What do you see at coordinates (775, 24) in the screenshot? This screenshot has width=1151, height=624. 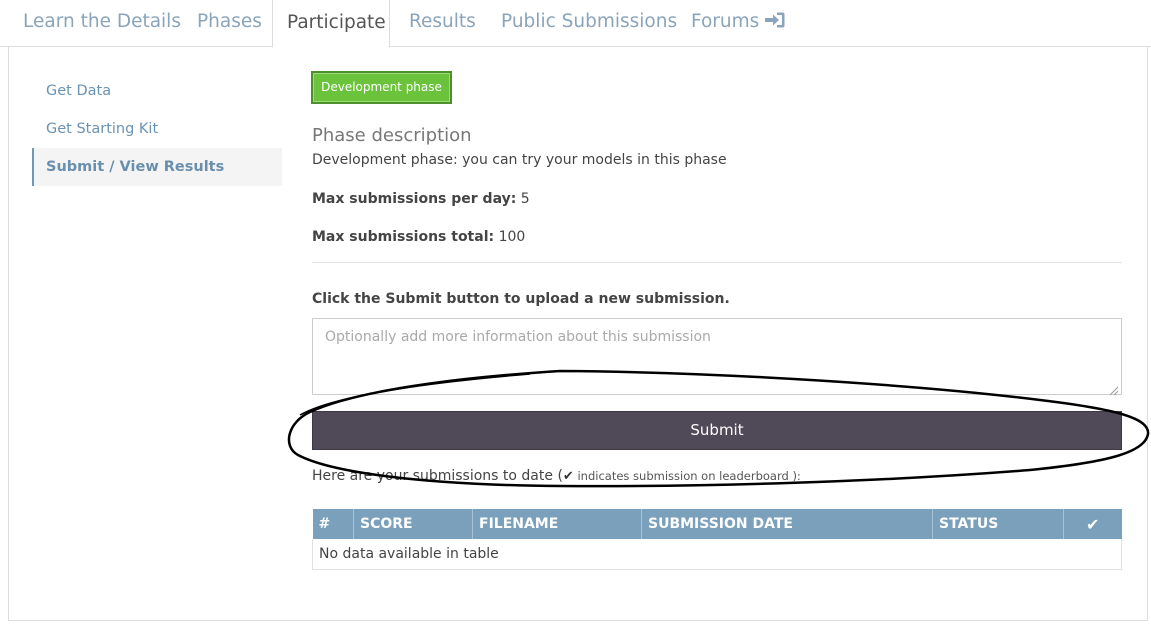 I see `sign-in-icon` at bounding box center [775, 24].